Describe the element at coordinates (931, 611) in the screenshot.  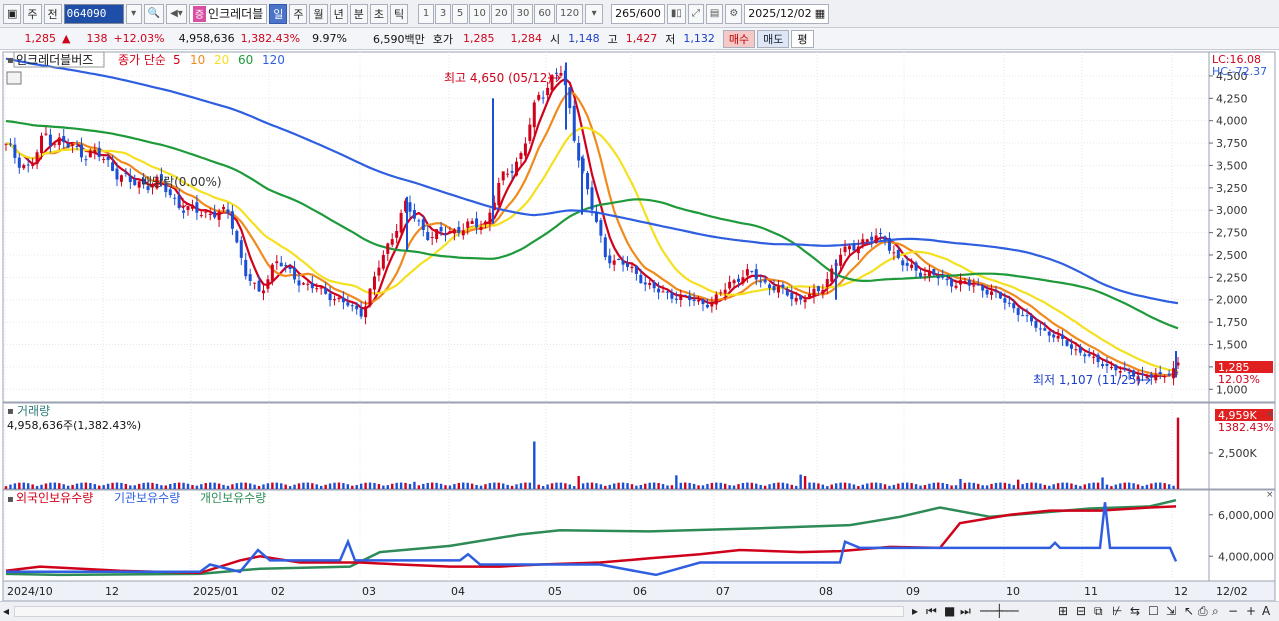
I see `rewind-icon: ⏮` at that location.